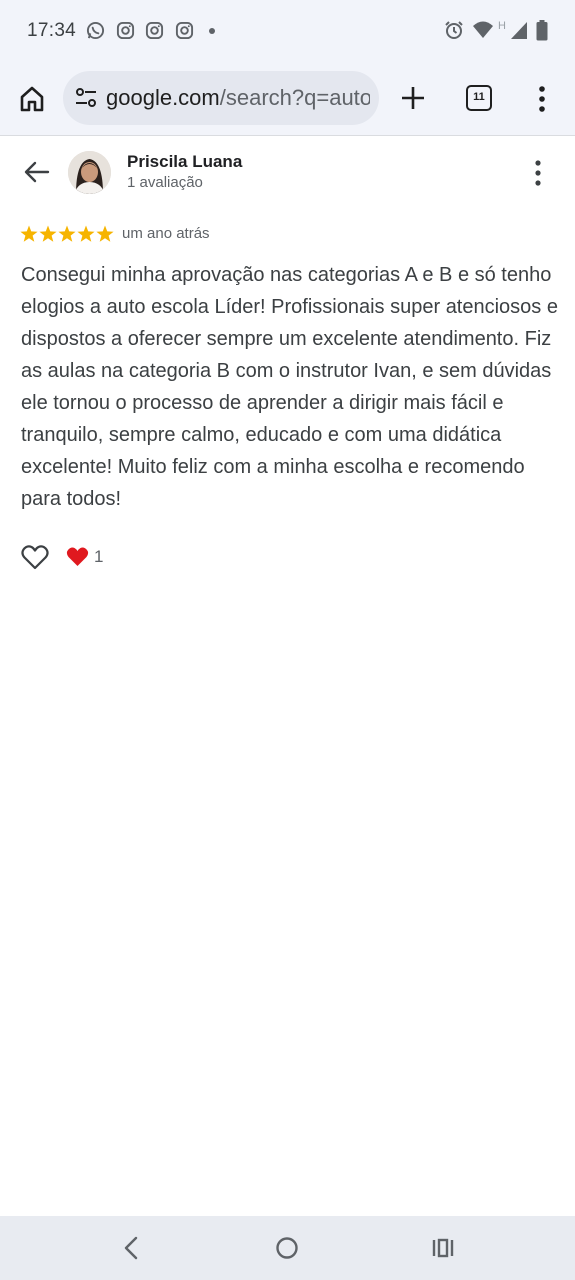 The width and height of the screenshot is (575, 1280). What do you see at coordinates (166, 233) in the screenshot?
I see `review-time: um ano atrás` at bounding box center [166, 233].